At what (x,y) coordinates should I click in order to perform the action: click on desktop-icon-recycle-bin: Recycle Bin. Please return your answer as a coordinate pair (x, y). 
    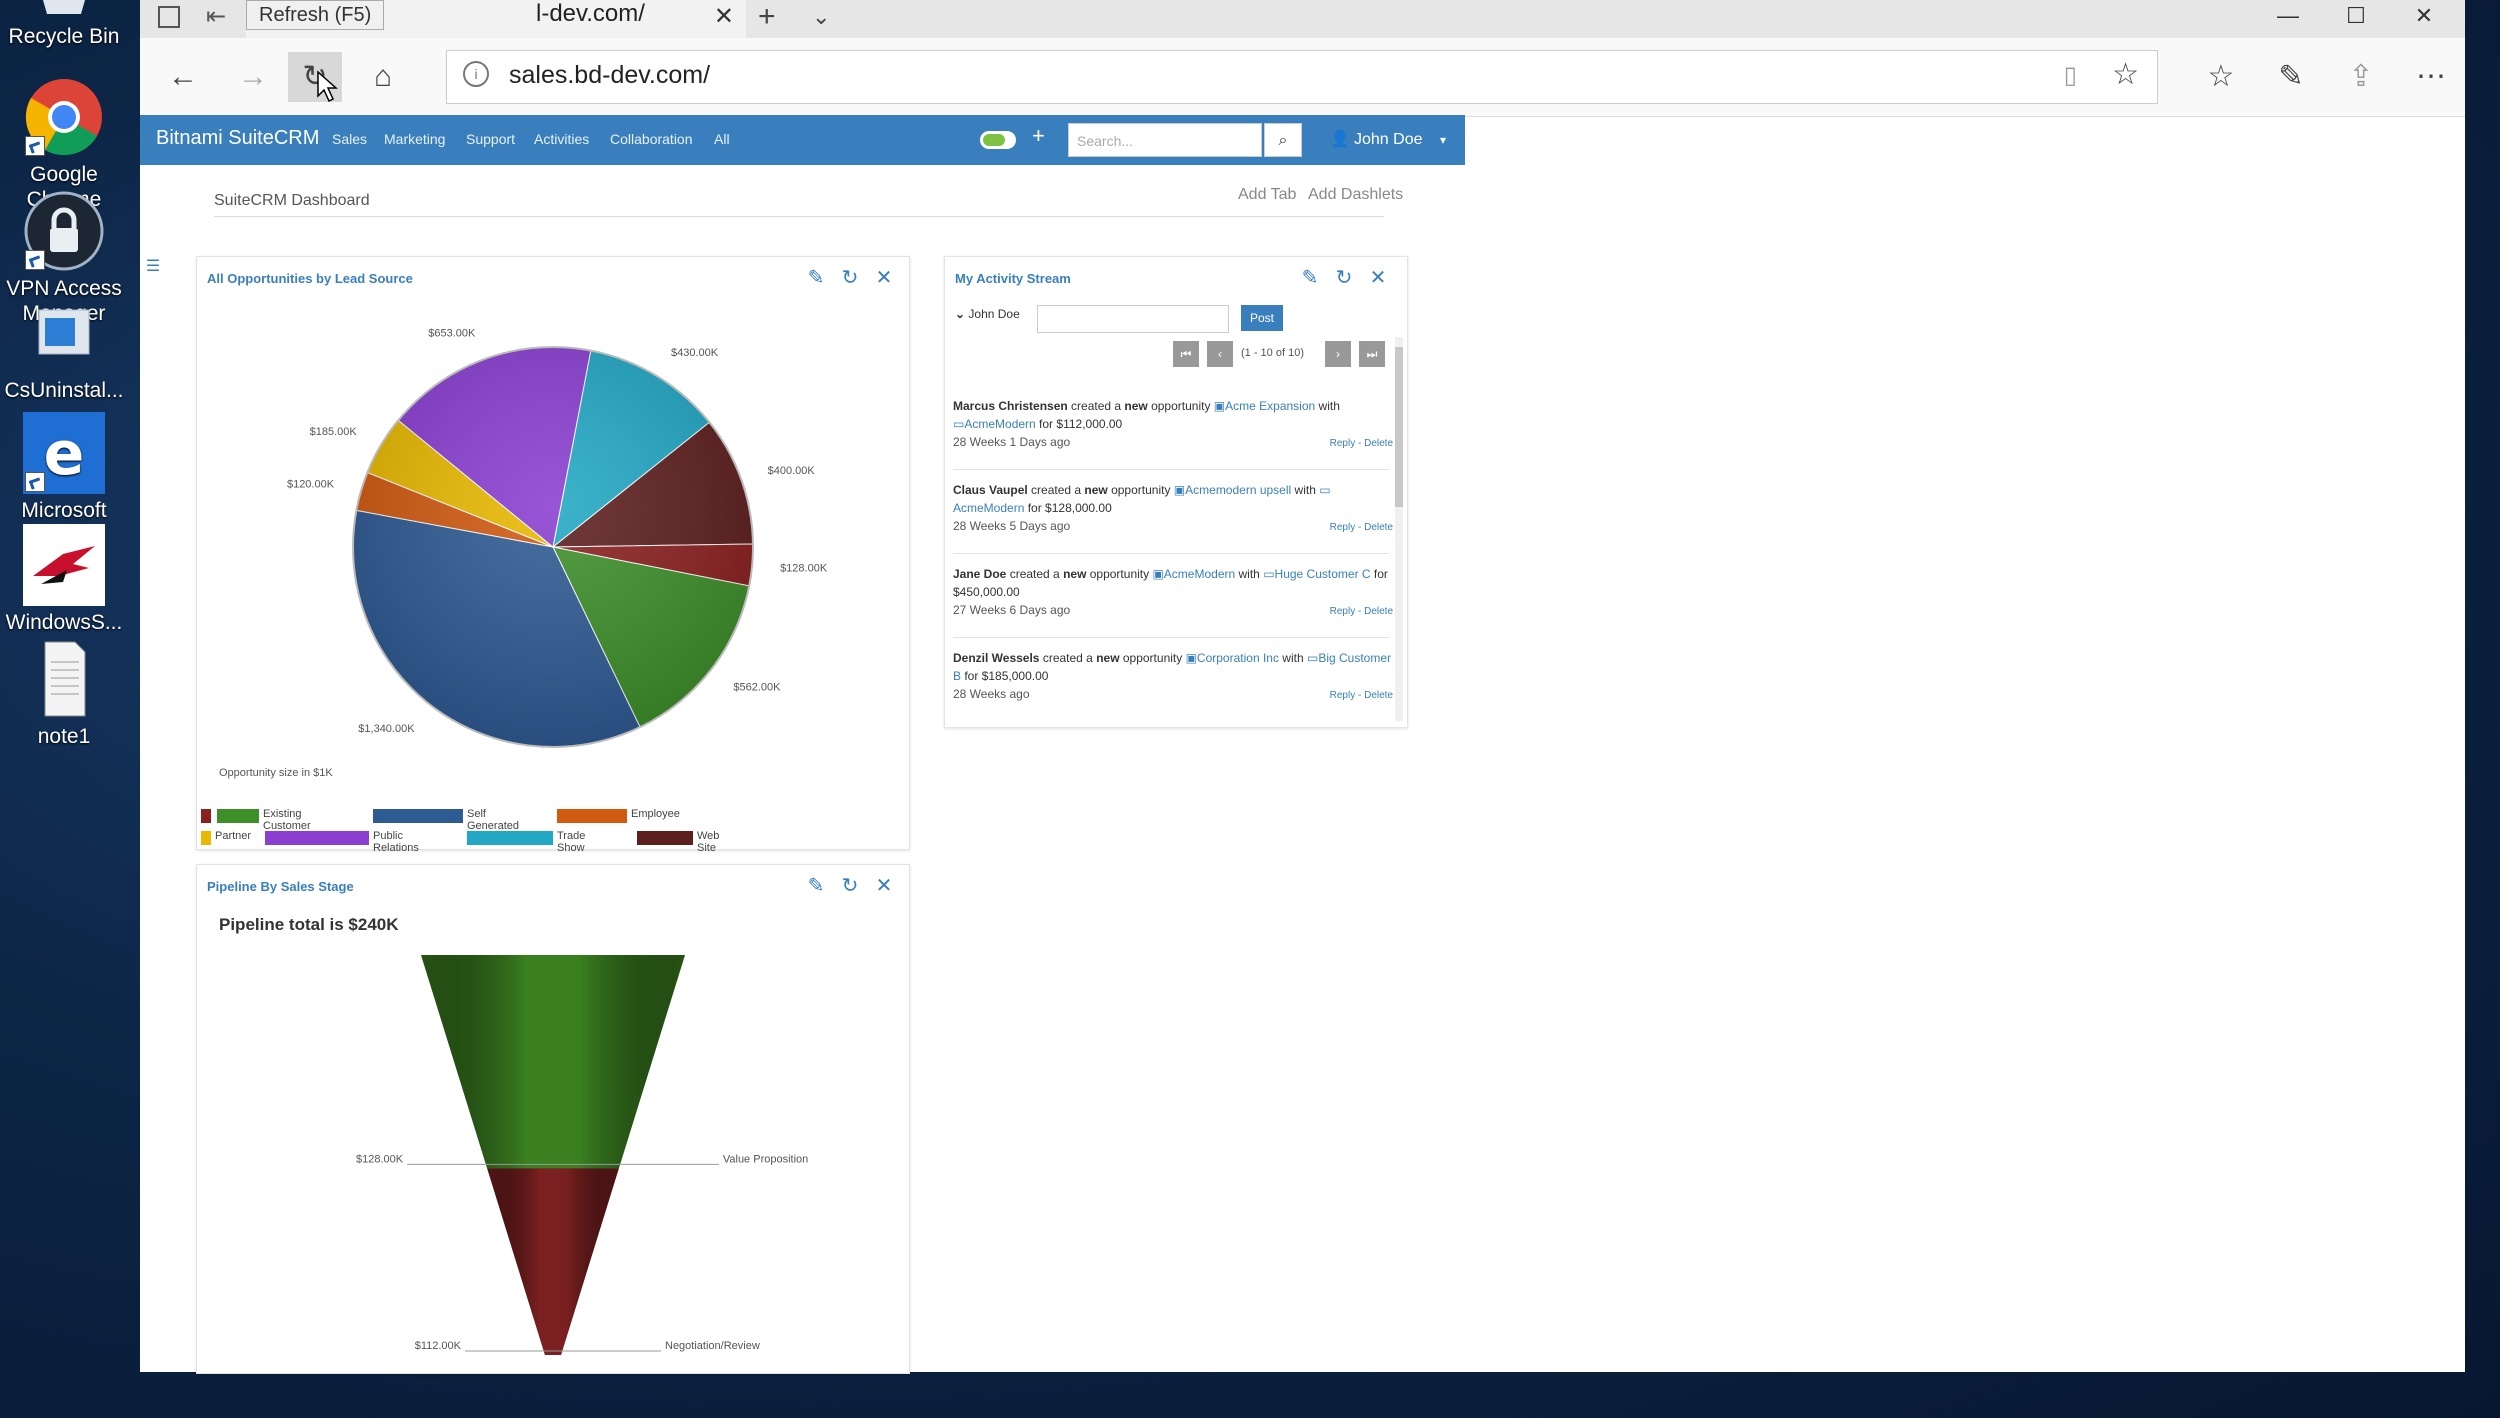
    Looking at the image, I should click on (64, 24).